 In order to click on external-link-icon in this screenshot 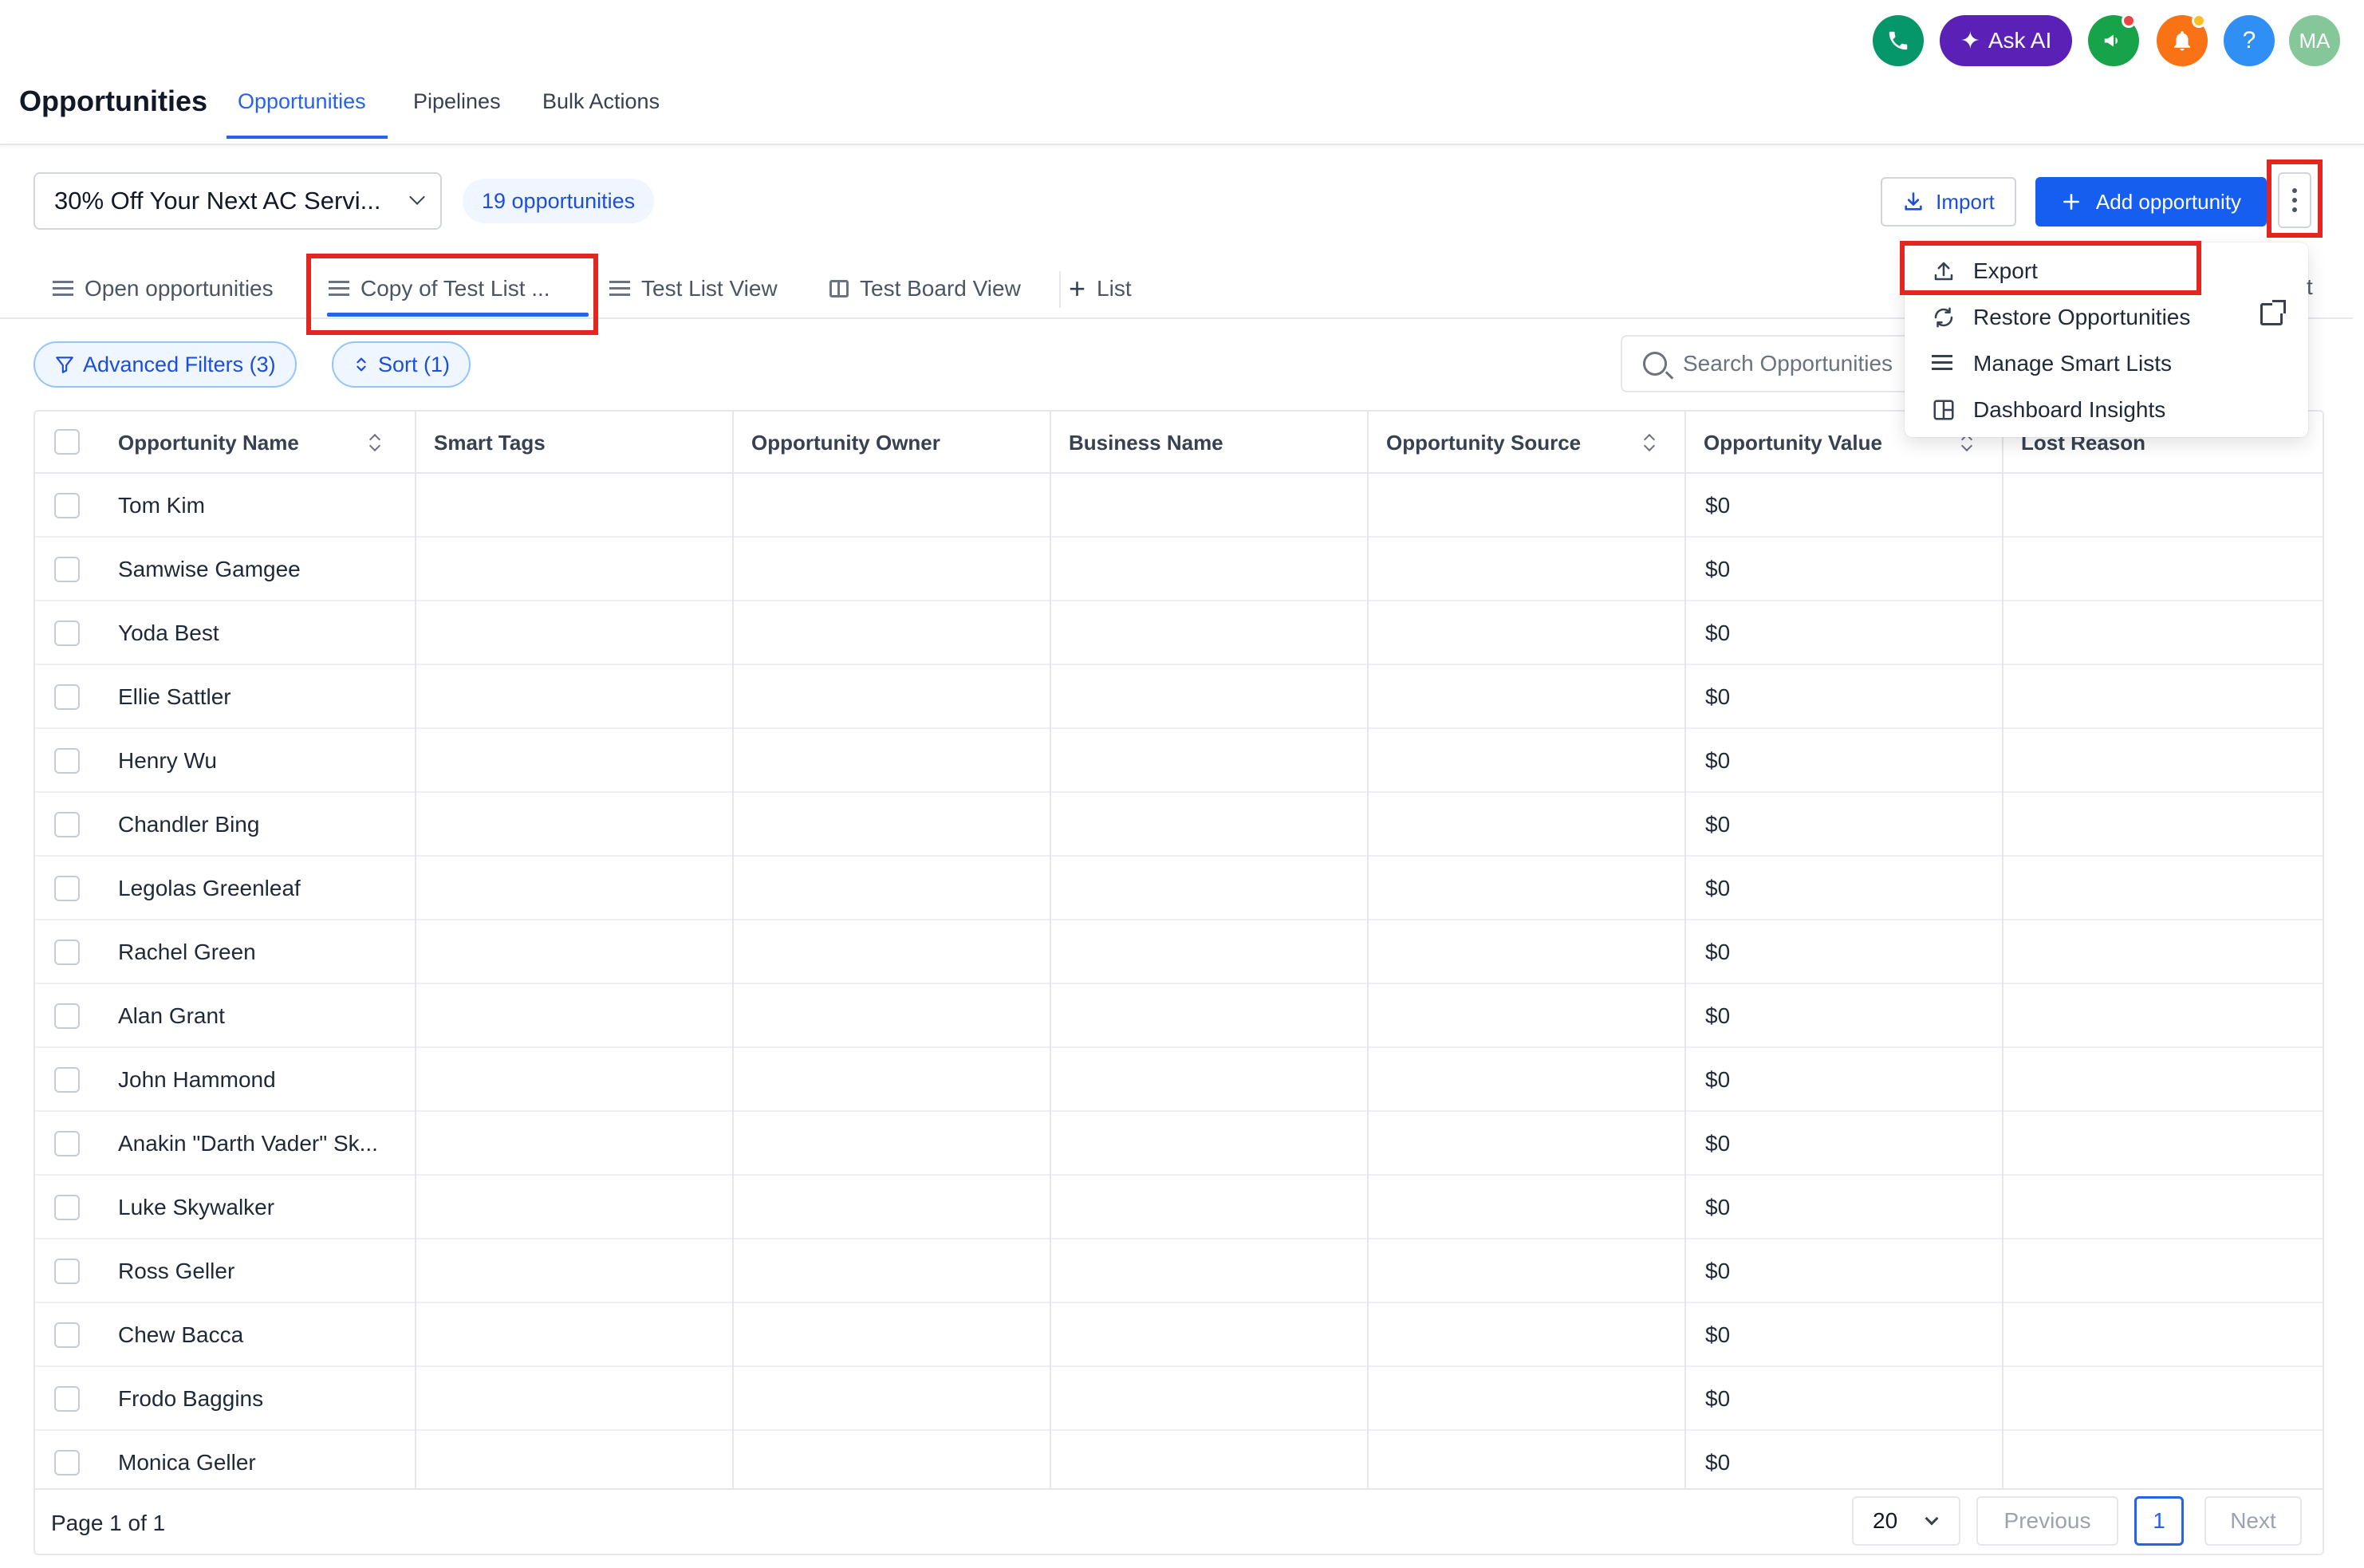, I will do `click(2273, 313)`.